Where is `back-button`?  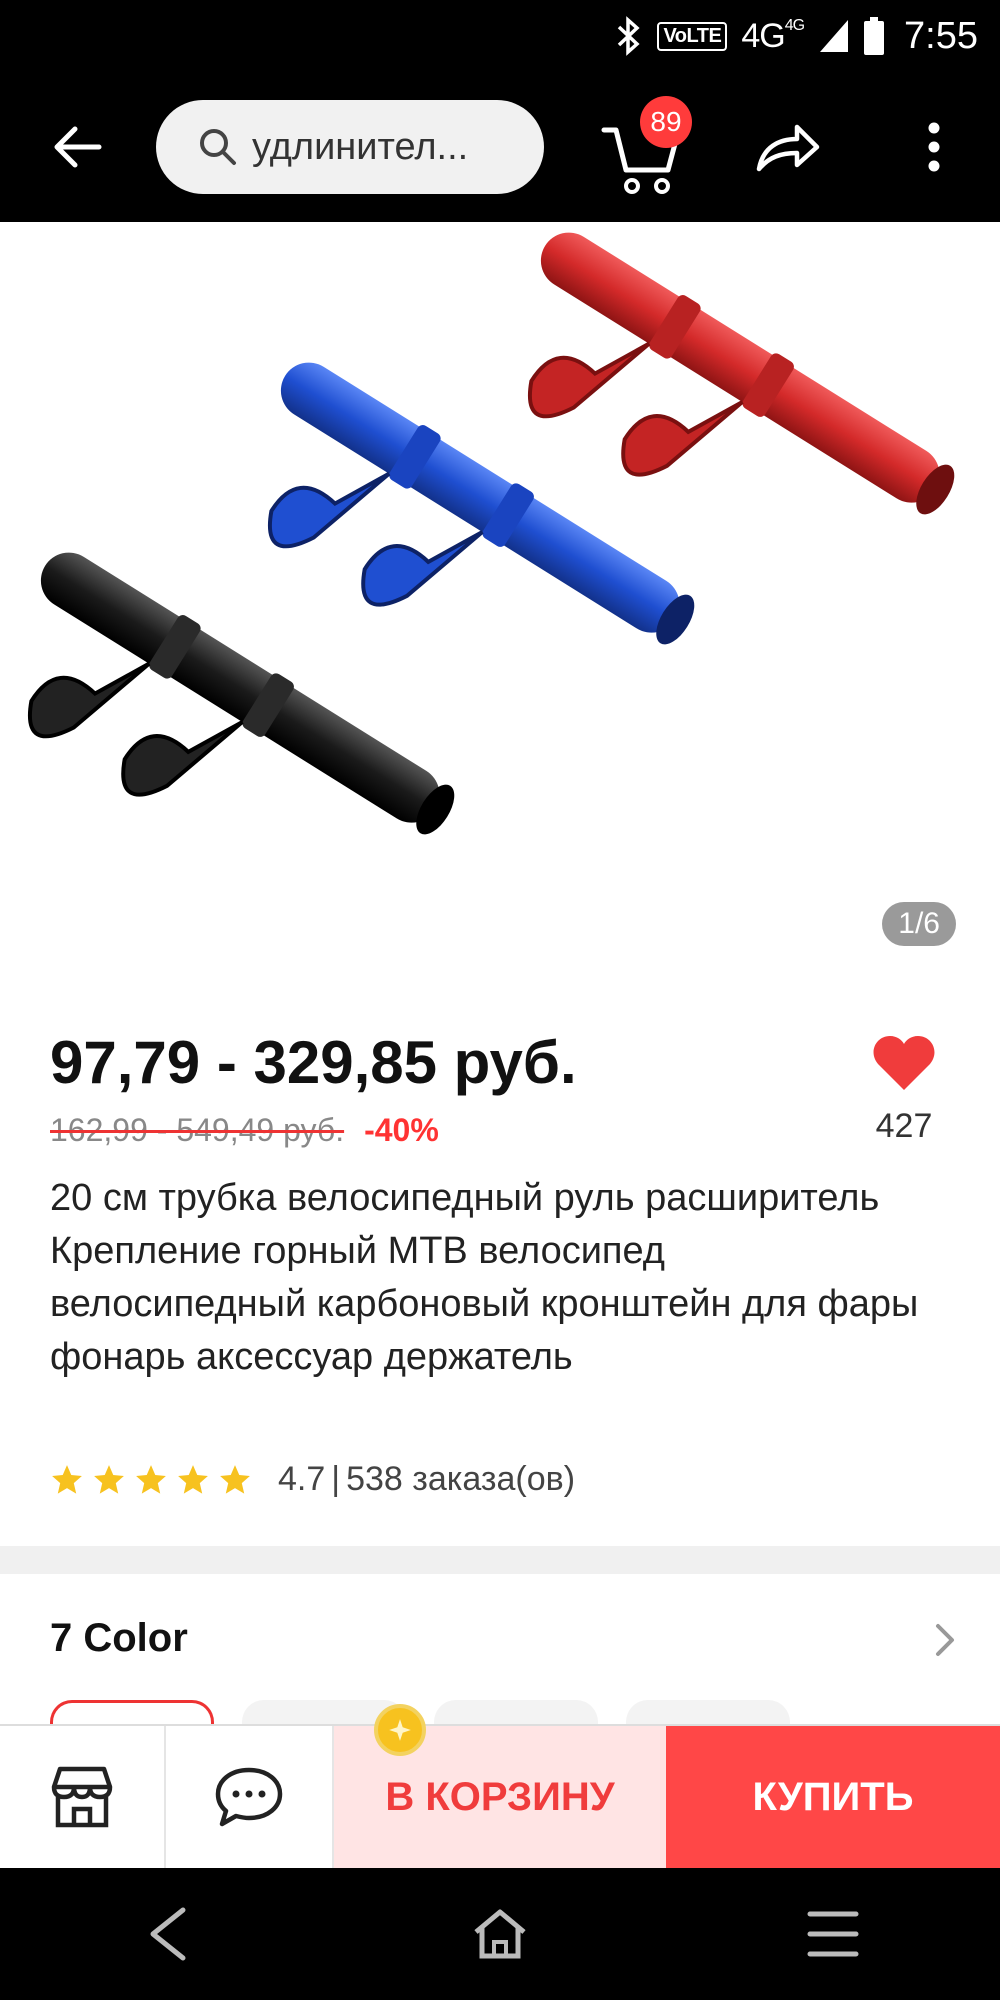
back-button is located at coordinates (77, 147).